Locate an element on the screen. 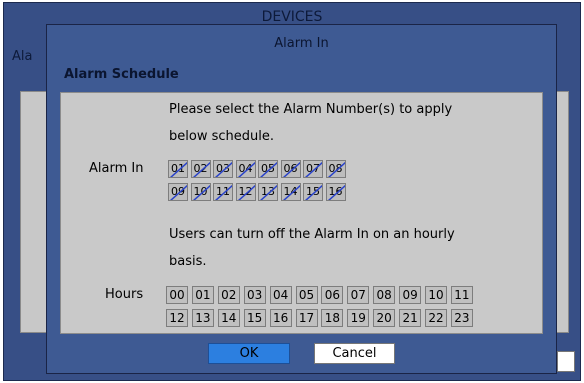  alarm-checkbox: 08 is located at coordinates (335, 169).